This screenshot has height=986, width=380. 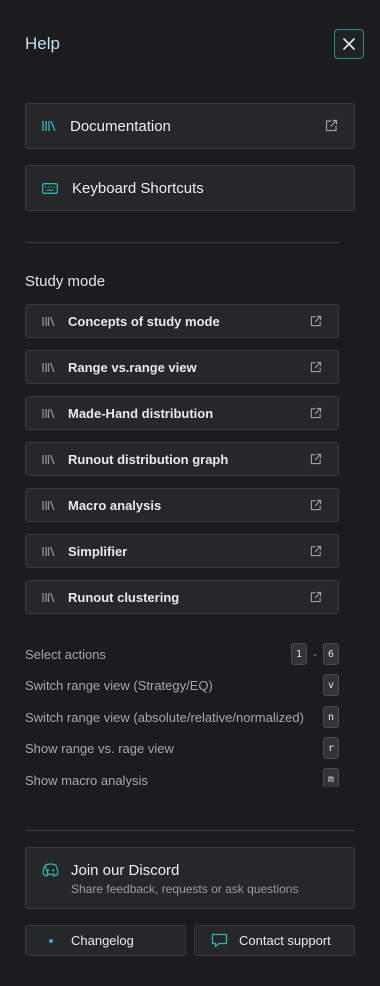 I want to click on study-item-runout-graph: Runout distribution graph, so click(x=182, y=459).